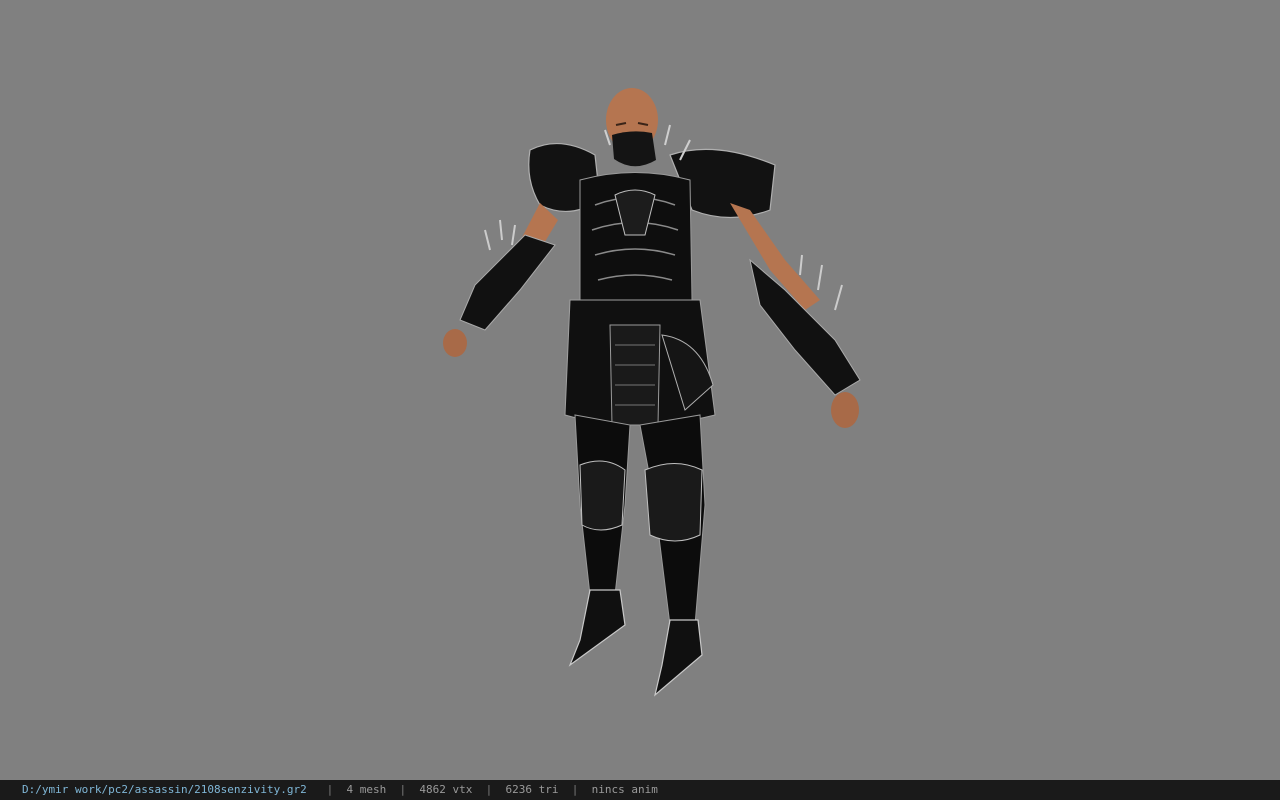 This screenshot has height=800, width=1280. What do you see at coordinates (632, 127) in the screenshot?
I see `character-head` at bounding box center [632, 127].